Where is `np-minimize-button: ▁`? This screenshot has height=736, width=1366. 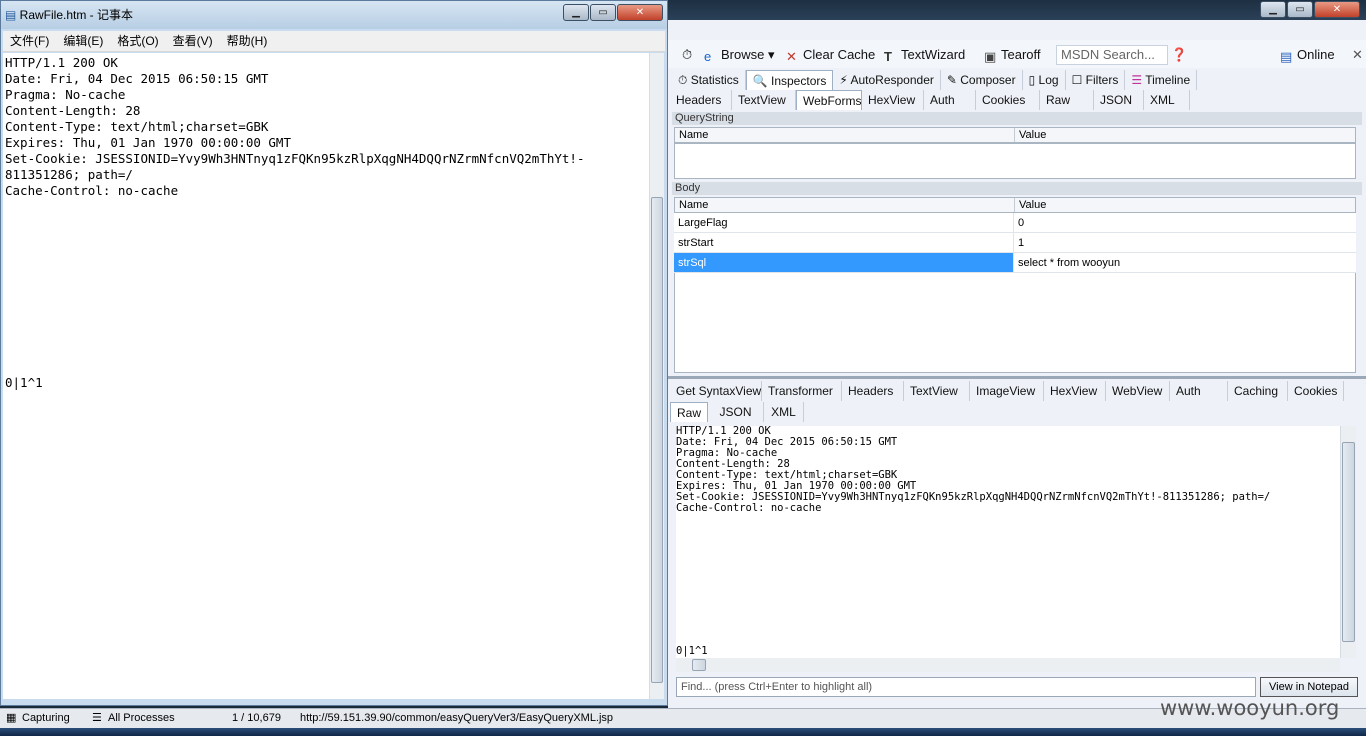
np-minimize-button: ▁ is located at coordinates (576, 12).